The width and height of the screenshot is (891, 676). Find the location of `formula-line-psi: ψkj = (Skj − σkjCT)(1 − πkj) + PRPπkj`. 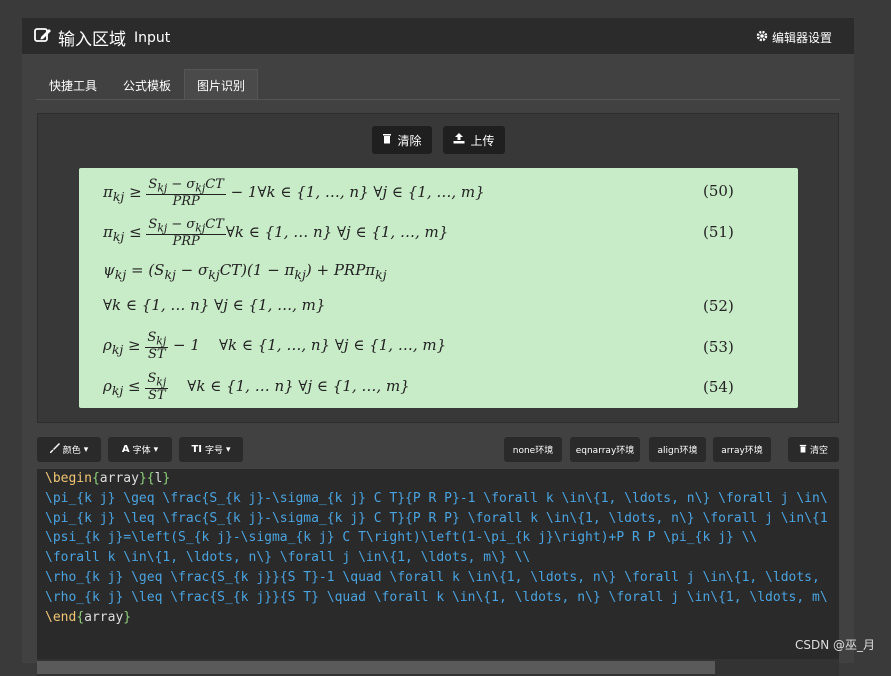

formula-line-psi: ψkj = (Skj − σkjCT)(1 − πkj) + PRPπkj is located at coordinates (245, 271).